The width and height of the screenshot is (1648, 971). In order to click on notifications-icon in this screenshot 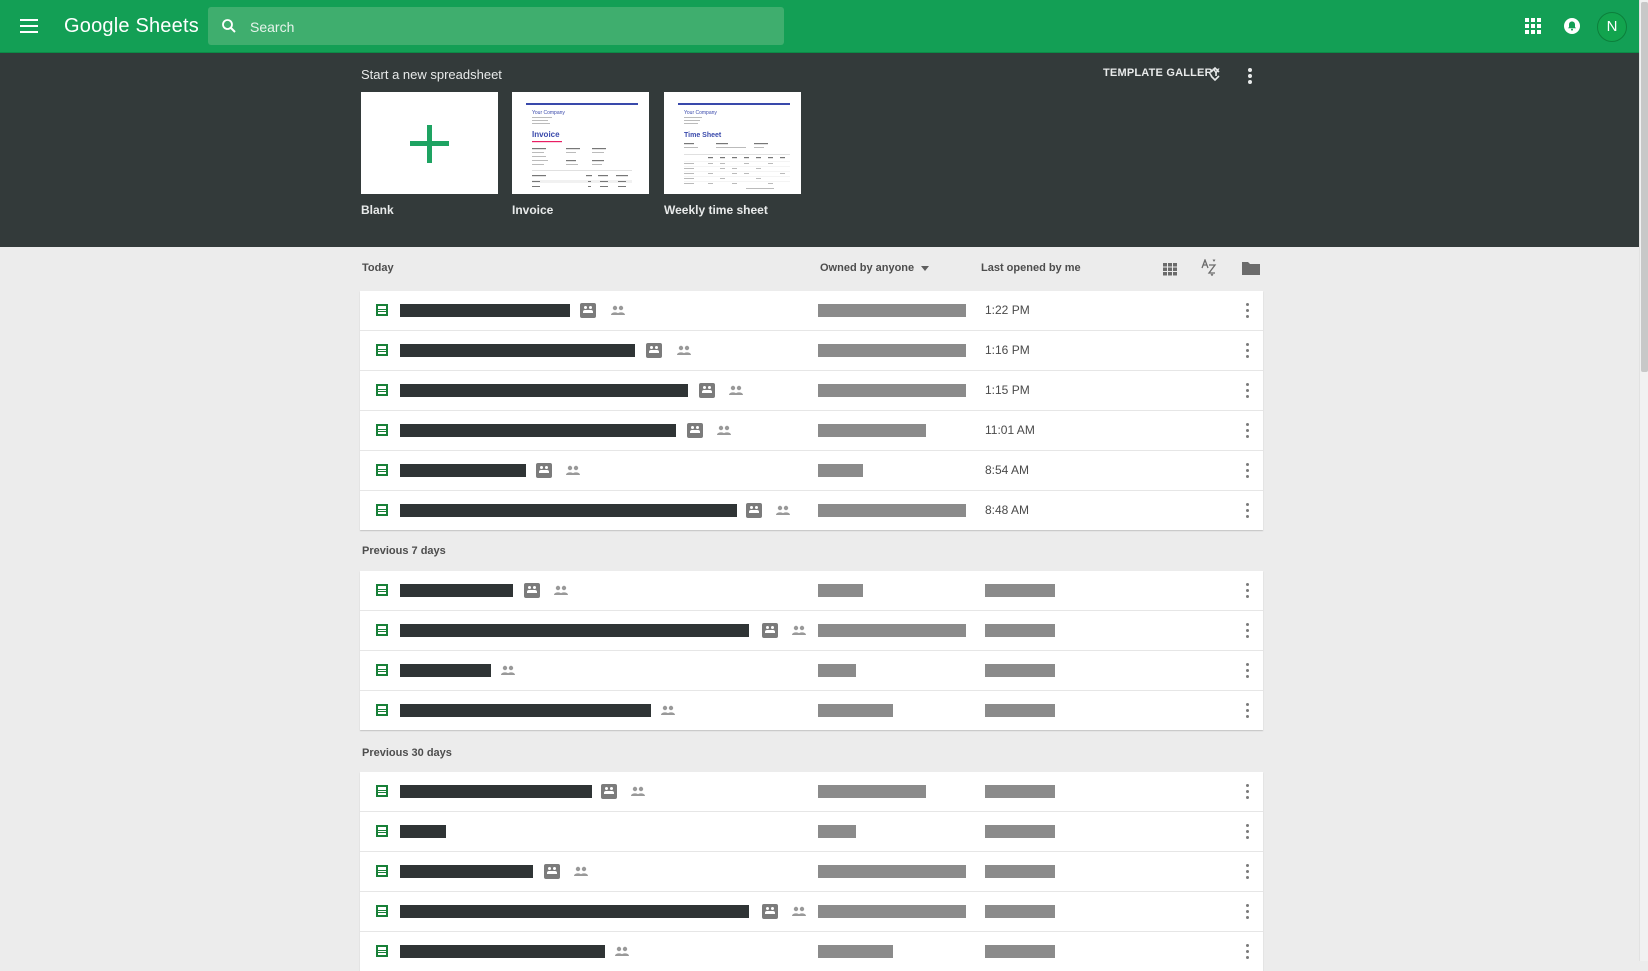, I will do `click(1572, 26)`.